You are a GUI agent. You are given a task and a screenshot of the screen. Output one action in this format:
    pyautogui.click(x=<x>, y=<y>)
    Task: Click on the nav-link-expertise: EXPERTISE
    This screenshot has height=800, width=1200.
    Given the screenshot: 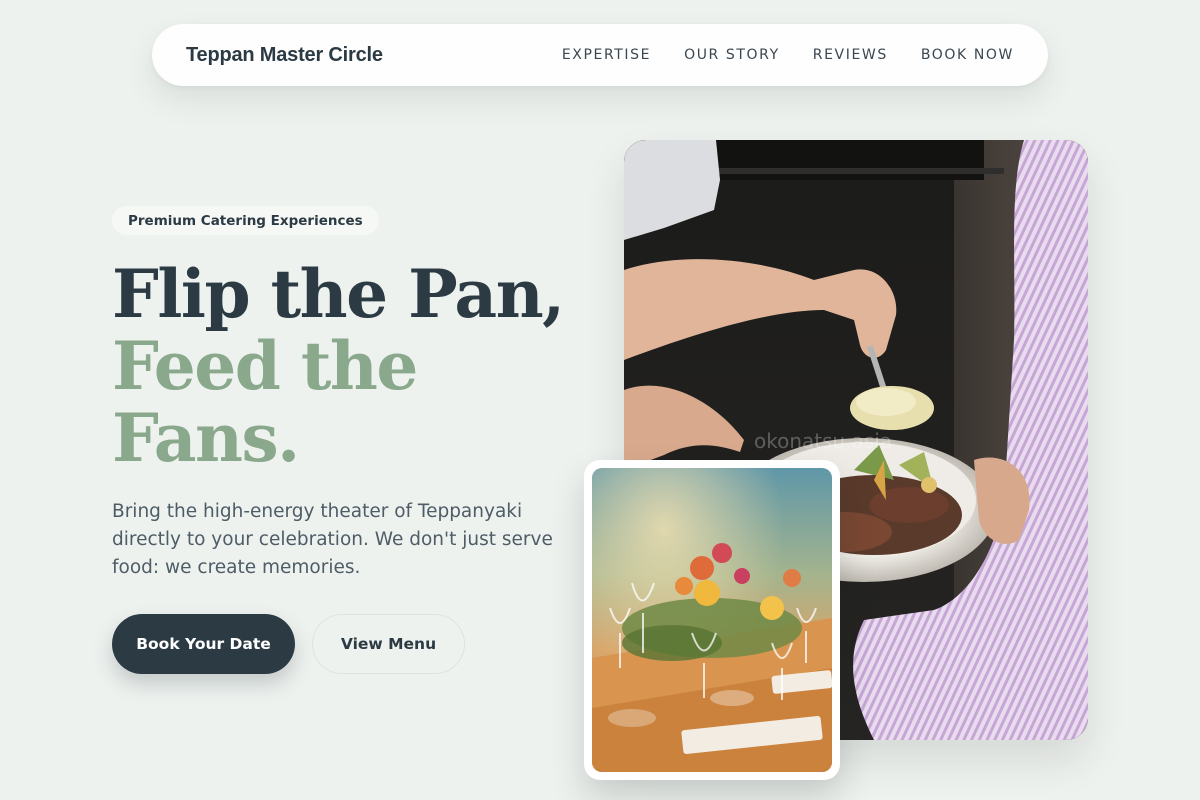 What is the action you would take?
    pyautogui.click(x=606, y=55)
    